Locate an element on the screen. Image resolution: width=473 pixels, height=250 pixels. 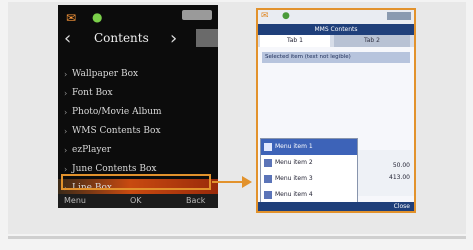
selection-highlight-box is located at coordinates (136, 182).